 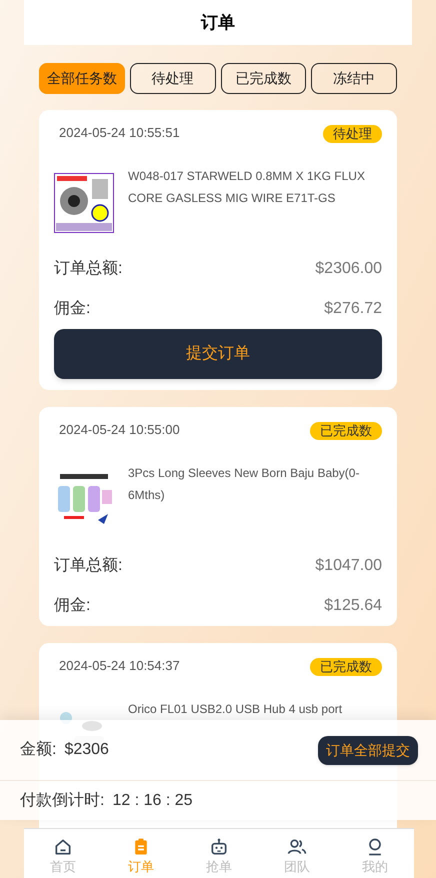 I want to click on amount-label: 金额:, so click(x=38, y=750).